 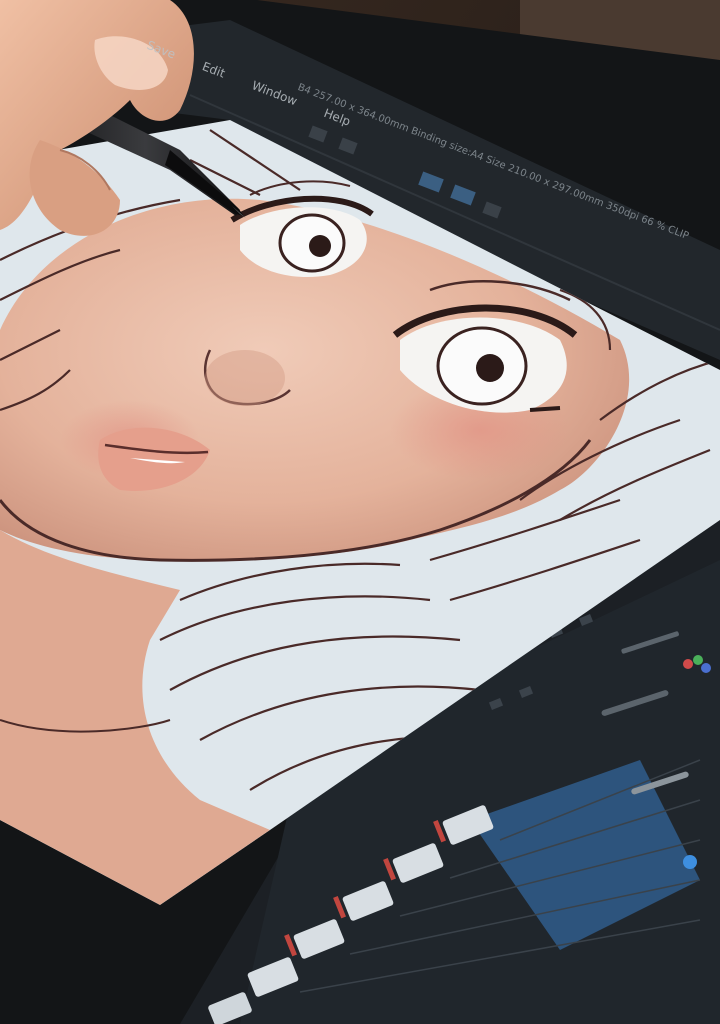 I want to click on nose-shade, so click(x=245, y=378).